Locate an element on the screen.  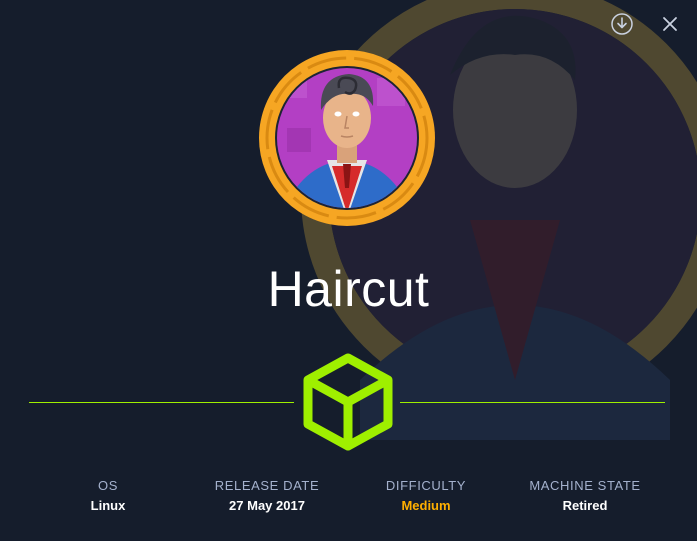
divider-left is located at coordinates (161, 402).